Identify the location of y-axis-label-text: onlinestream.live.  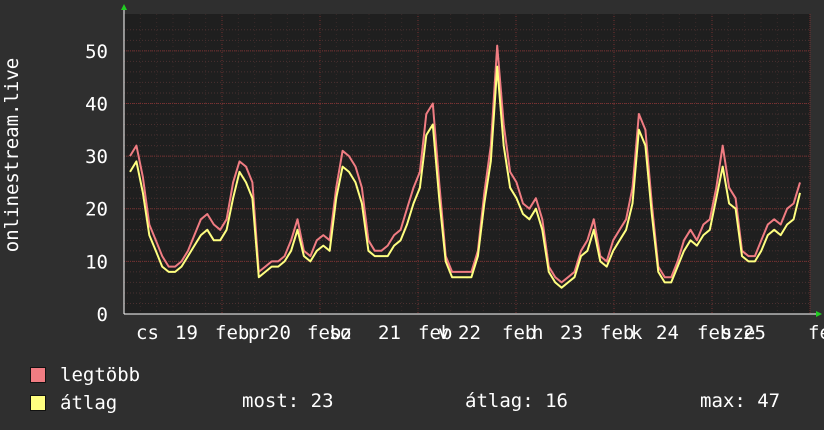
(12, 155).